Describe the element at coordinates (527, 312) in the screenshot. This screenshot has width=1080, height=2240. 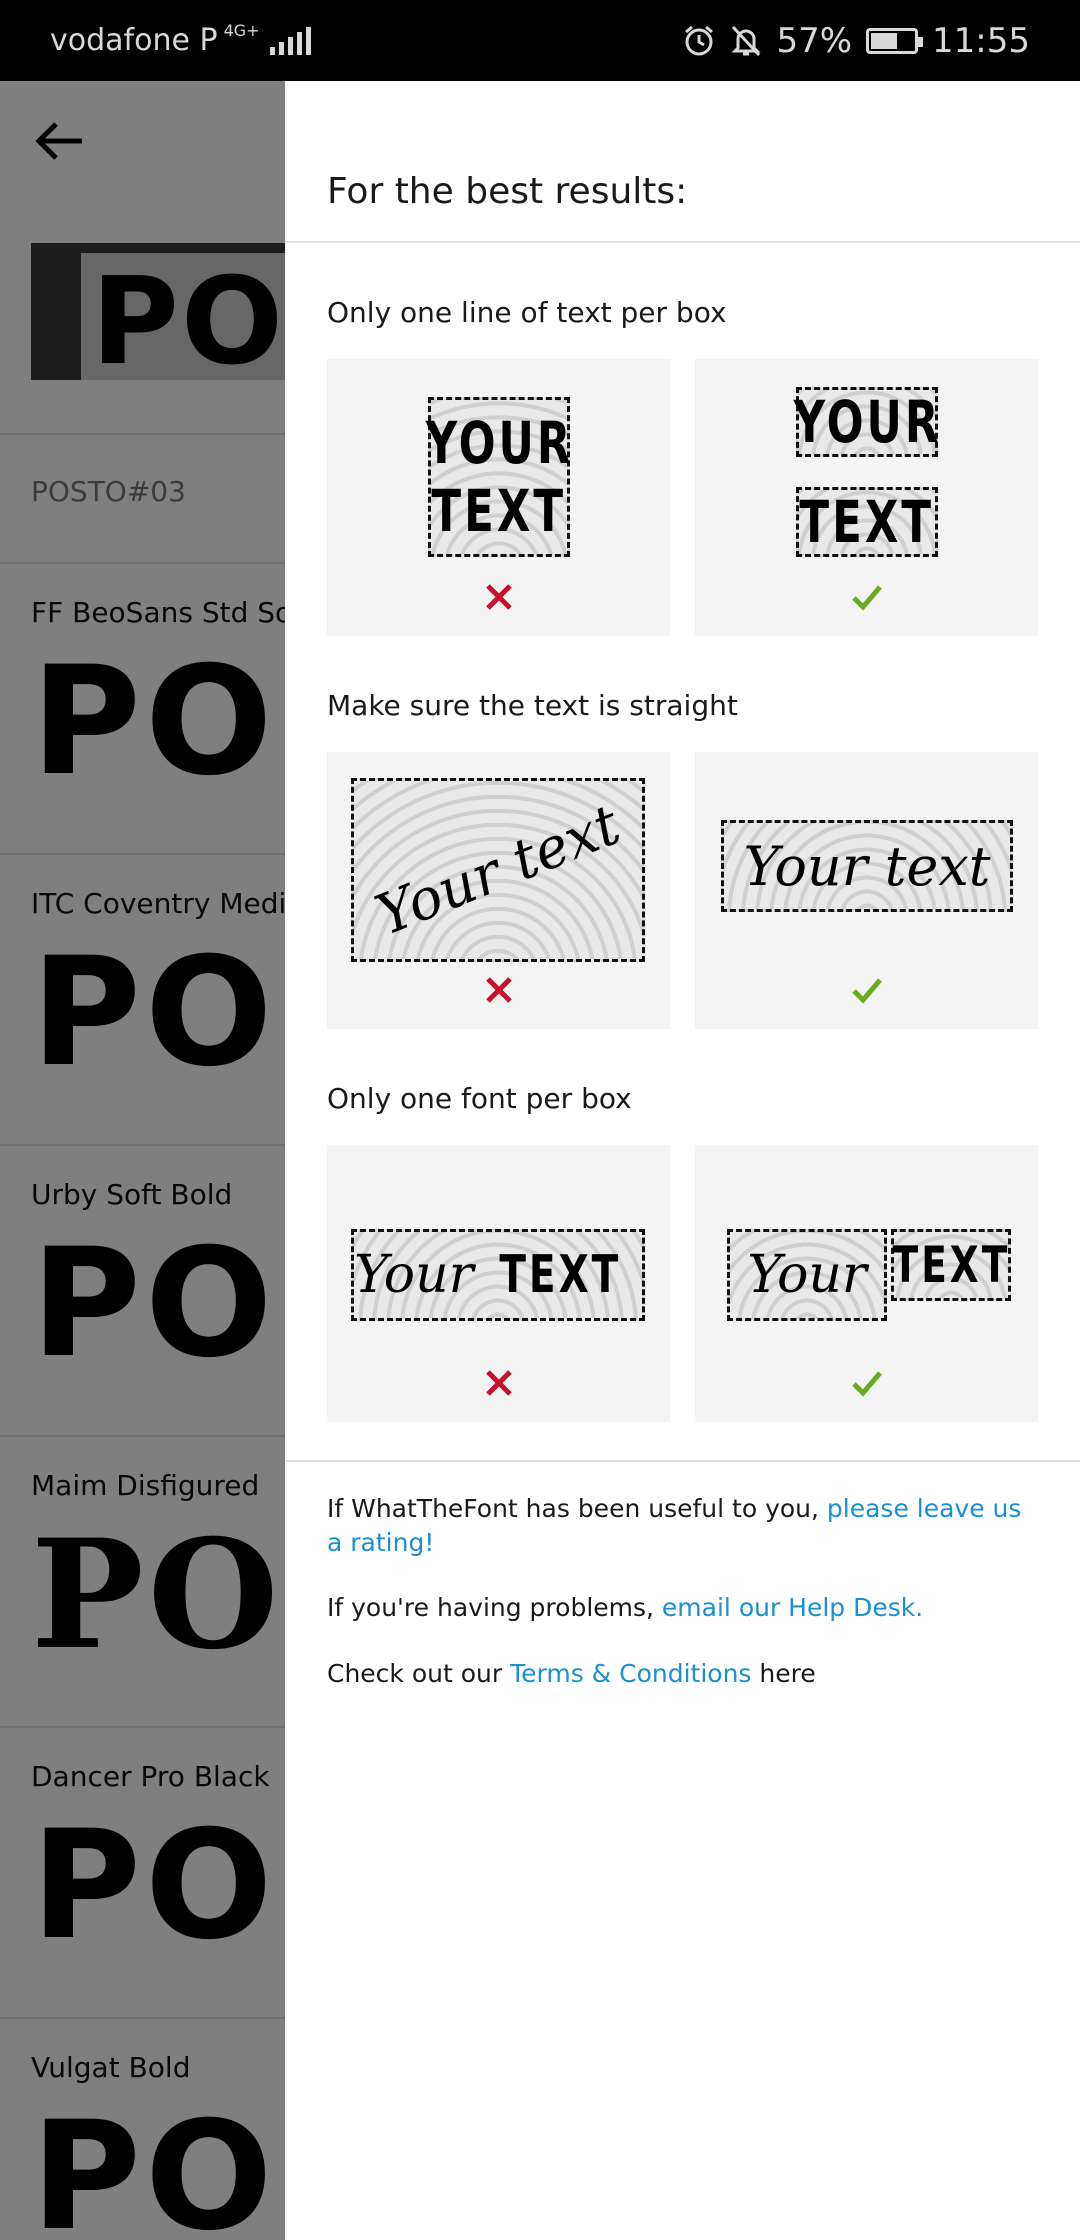
I see `tip-one-line-title: Only one line of text per box` at that location.